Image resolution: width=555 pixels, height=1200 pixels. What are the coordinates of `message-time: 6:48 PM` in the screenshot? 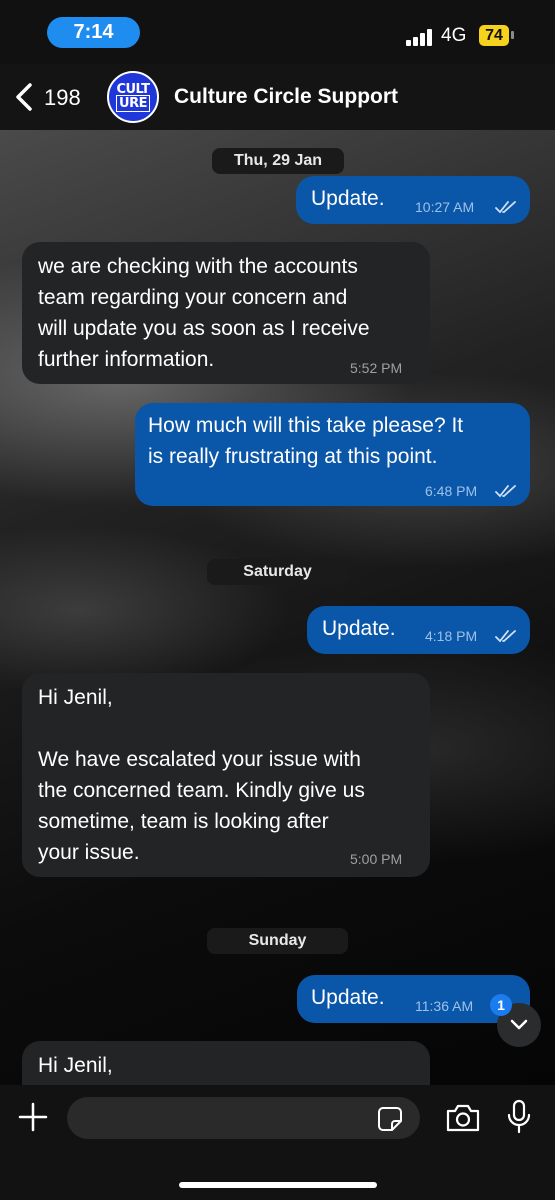 It's located at (451, 491).